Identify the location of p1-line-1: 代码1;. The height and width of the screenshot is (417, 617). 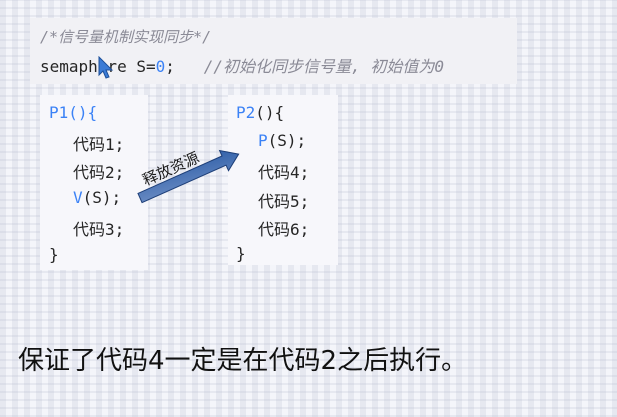
(99, 144).